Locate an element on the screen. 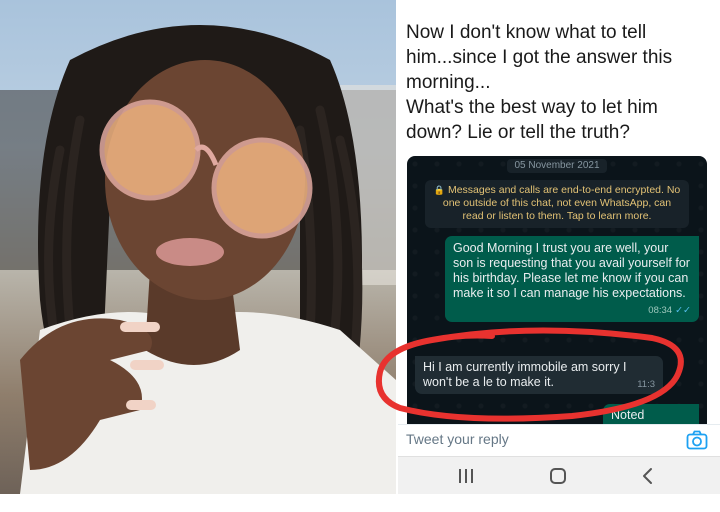  message-time: 08:34 ✓✓ is located at coordinates (669, 310).